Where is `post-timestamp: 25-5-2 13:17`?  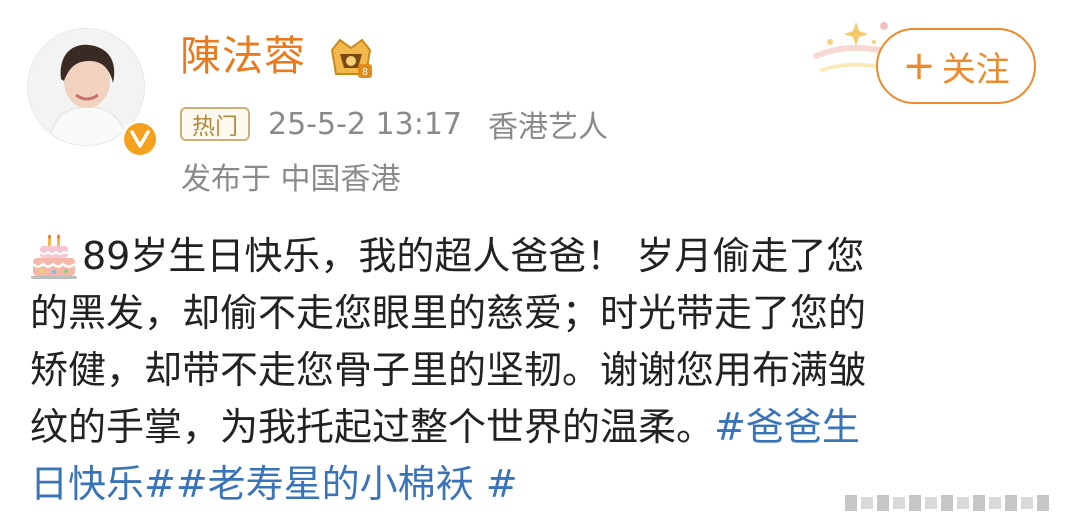 post-timestamp: 25-5-2 13:17 is located at coordinates (365, 124).